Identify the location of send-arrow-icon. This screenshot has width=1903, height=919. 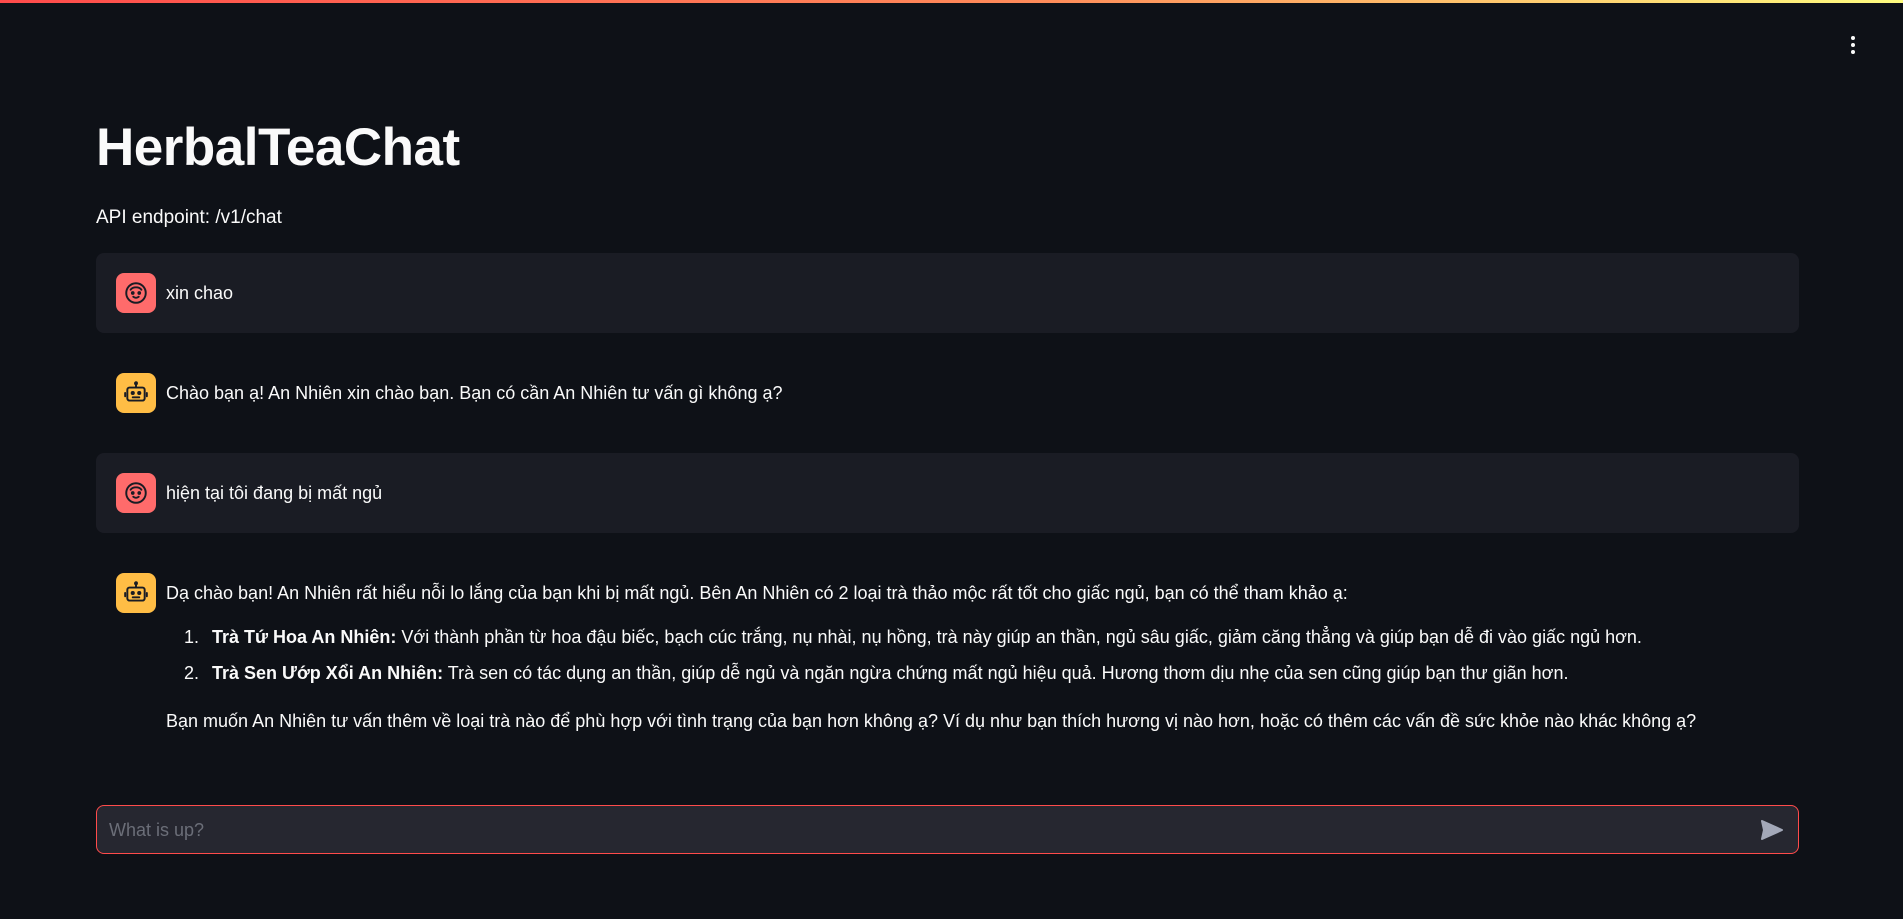
(1772, 830).